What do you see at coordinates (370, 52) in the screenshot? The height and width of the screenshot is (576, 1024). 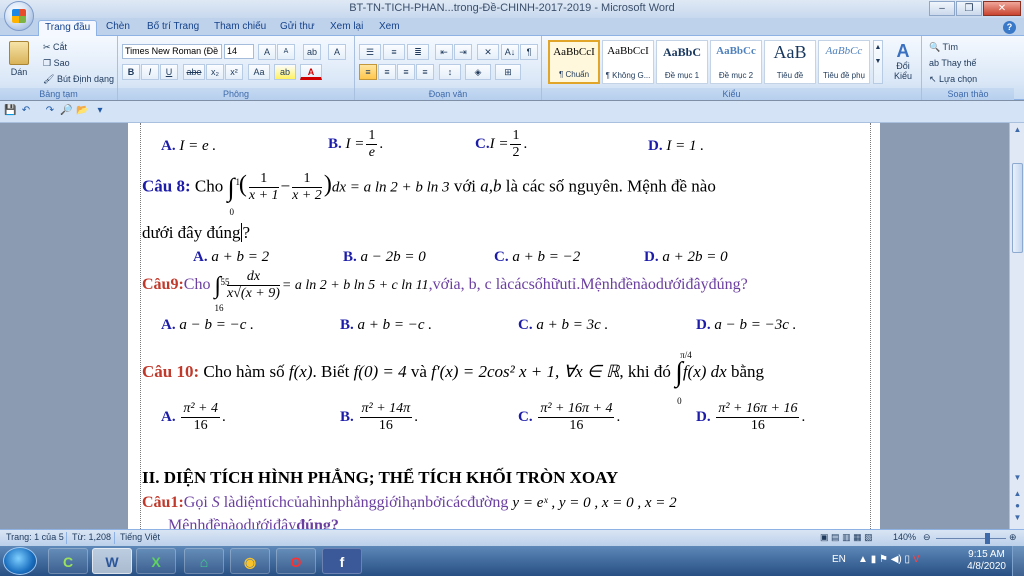 I see `bullets-button: ☰` at bounding box center [370, 52].